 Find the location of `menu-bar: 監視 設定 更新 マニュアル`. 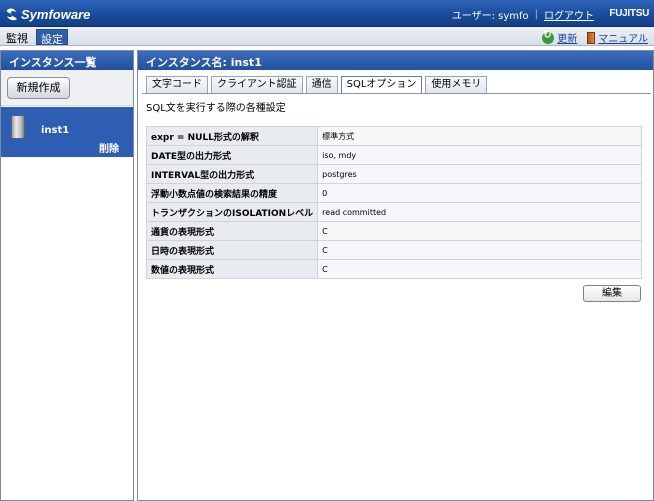

menu-bar: 監視 設定 更新 マニュアル is located at coordinates (327, 36).